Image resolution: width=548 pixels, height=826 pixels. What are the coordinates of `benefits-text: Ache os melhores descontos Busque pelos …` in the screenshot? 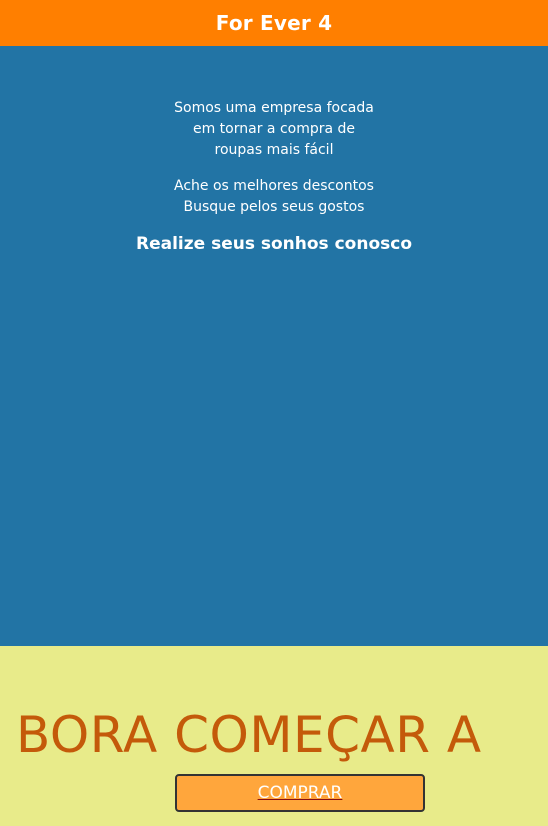 It's located at (274, 197).